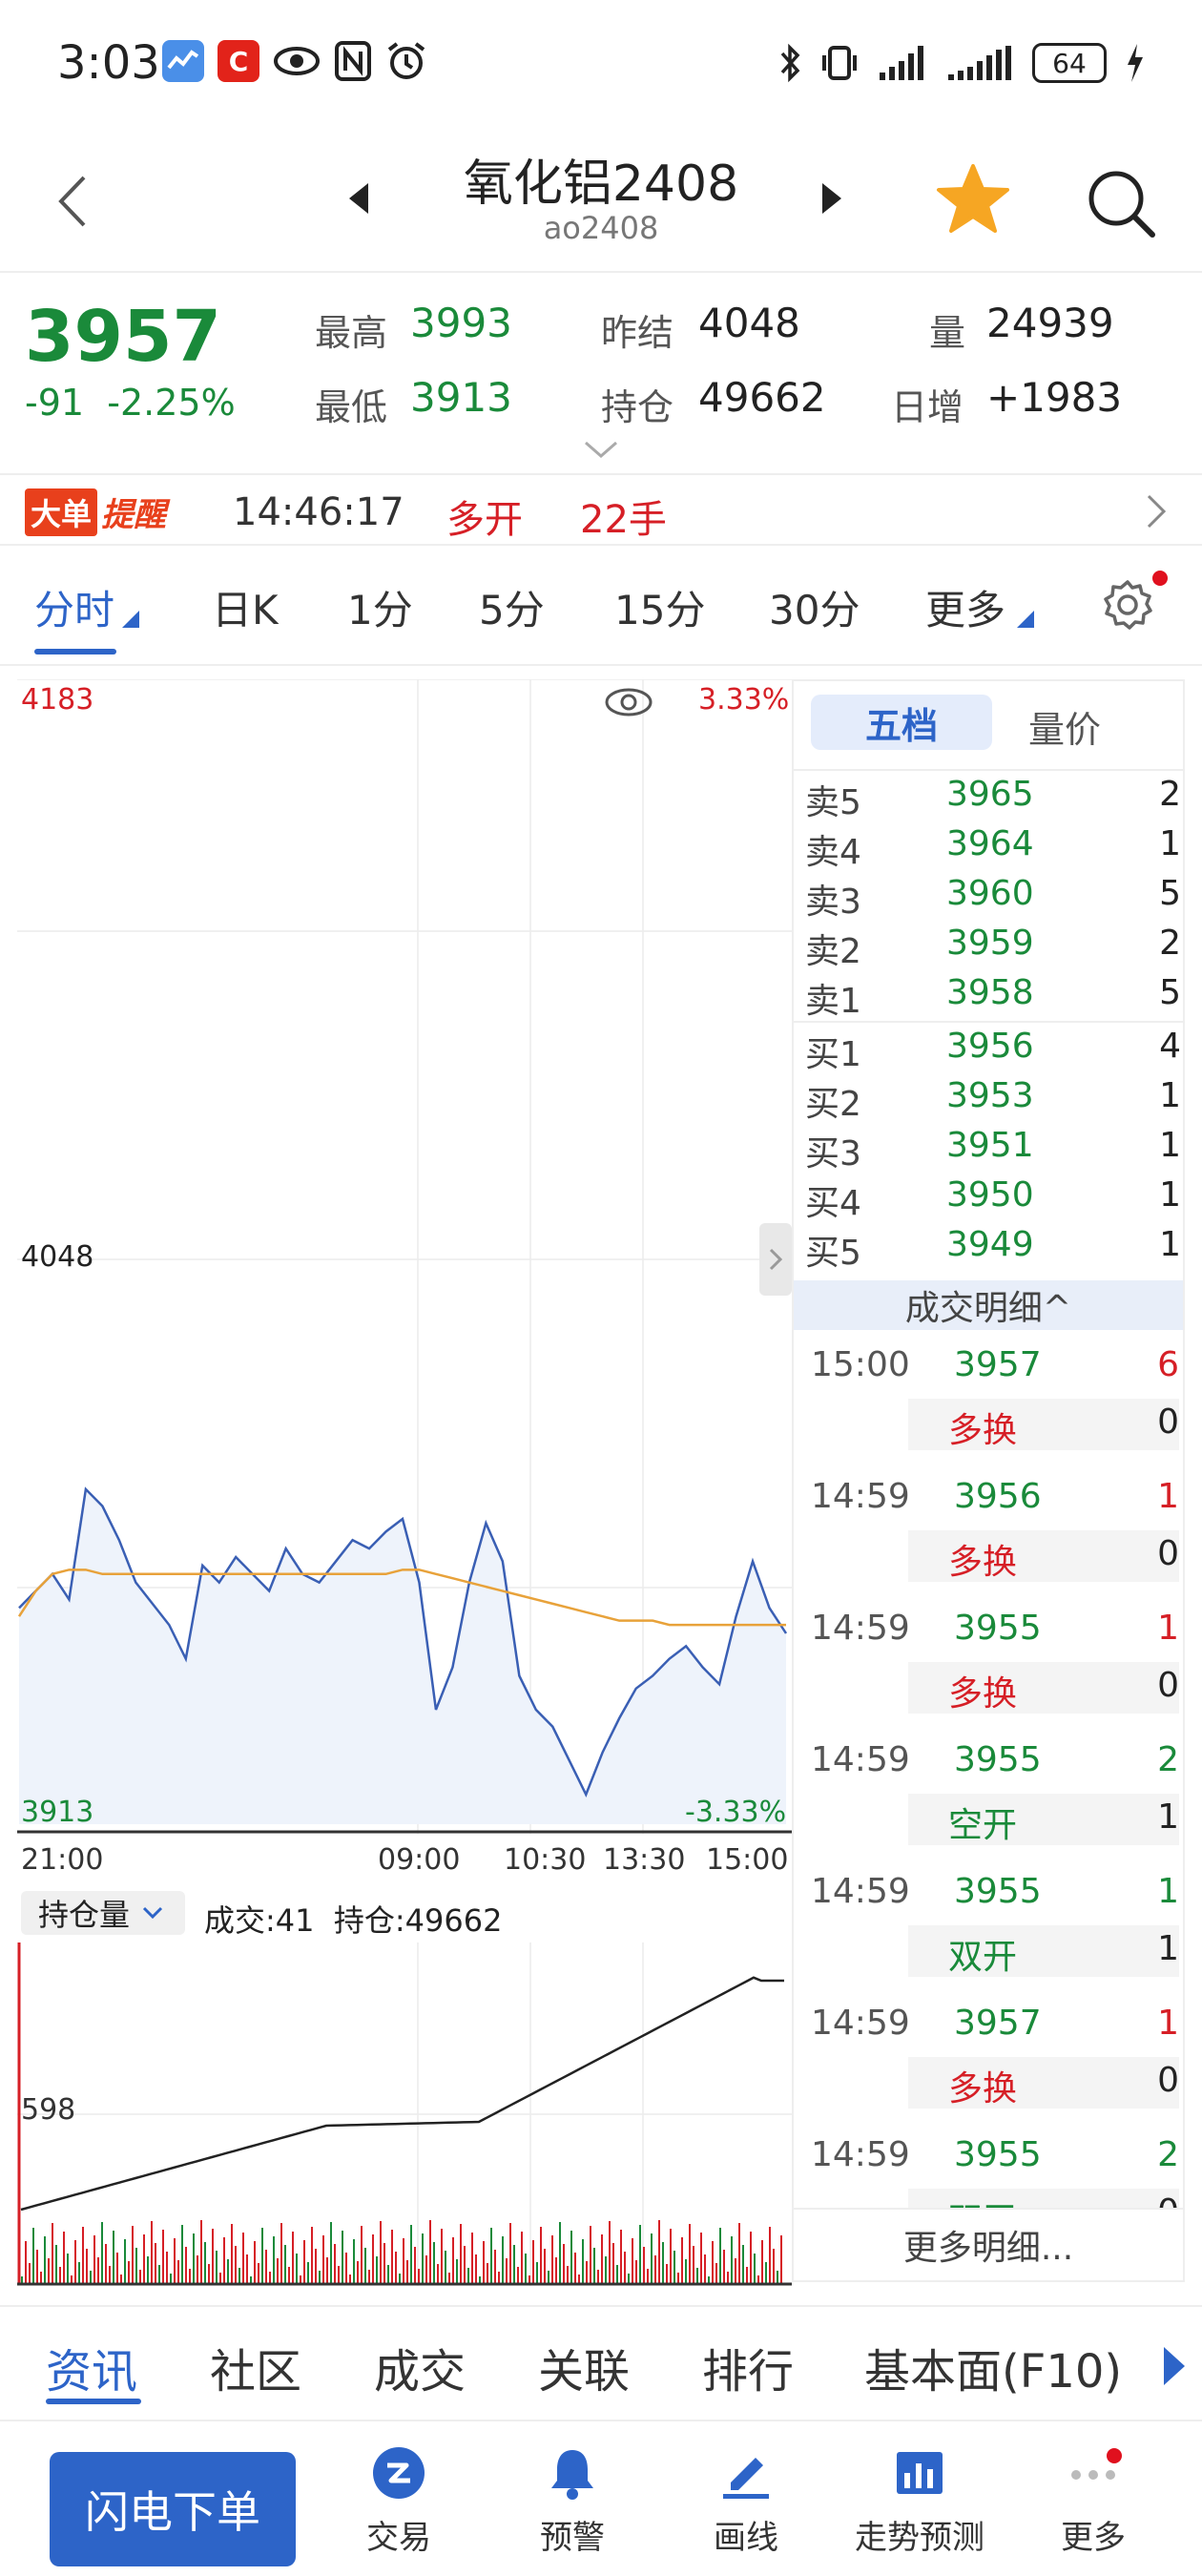  I want to click on tab-community: 社区, so click(256, 2367).